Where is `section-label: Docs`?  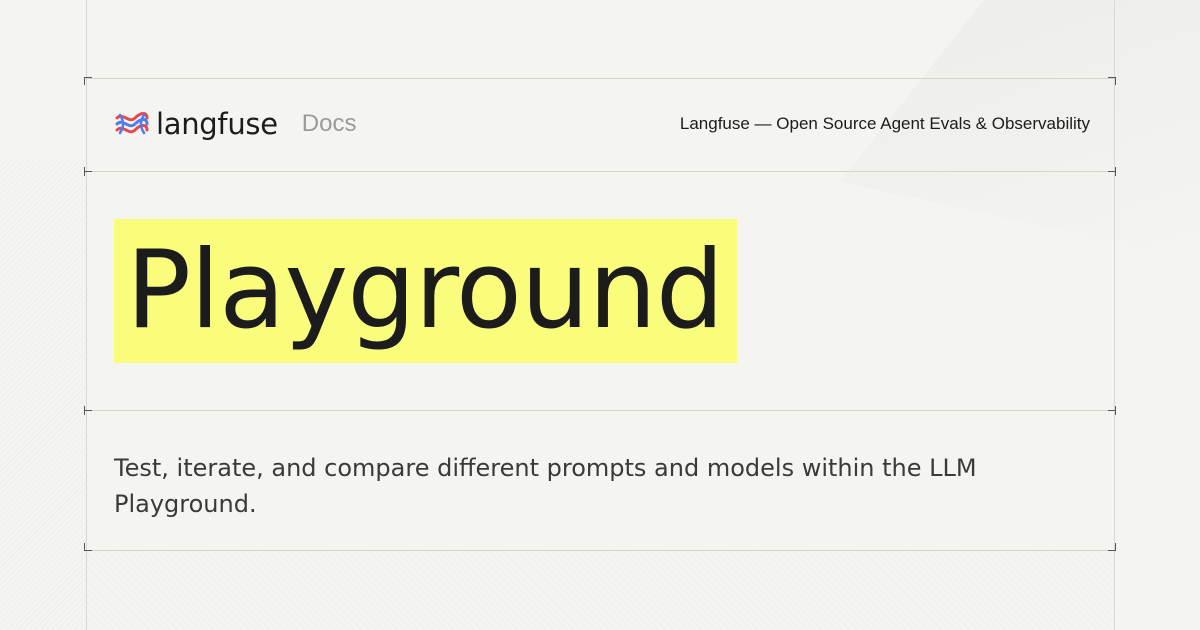
section-label: Docs is located at coordinates (329, 124).